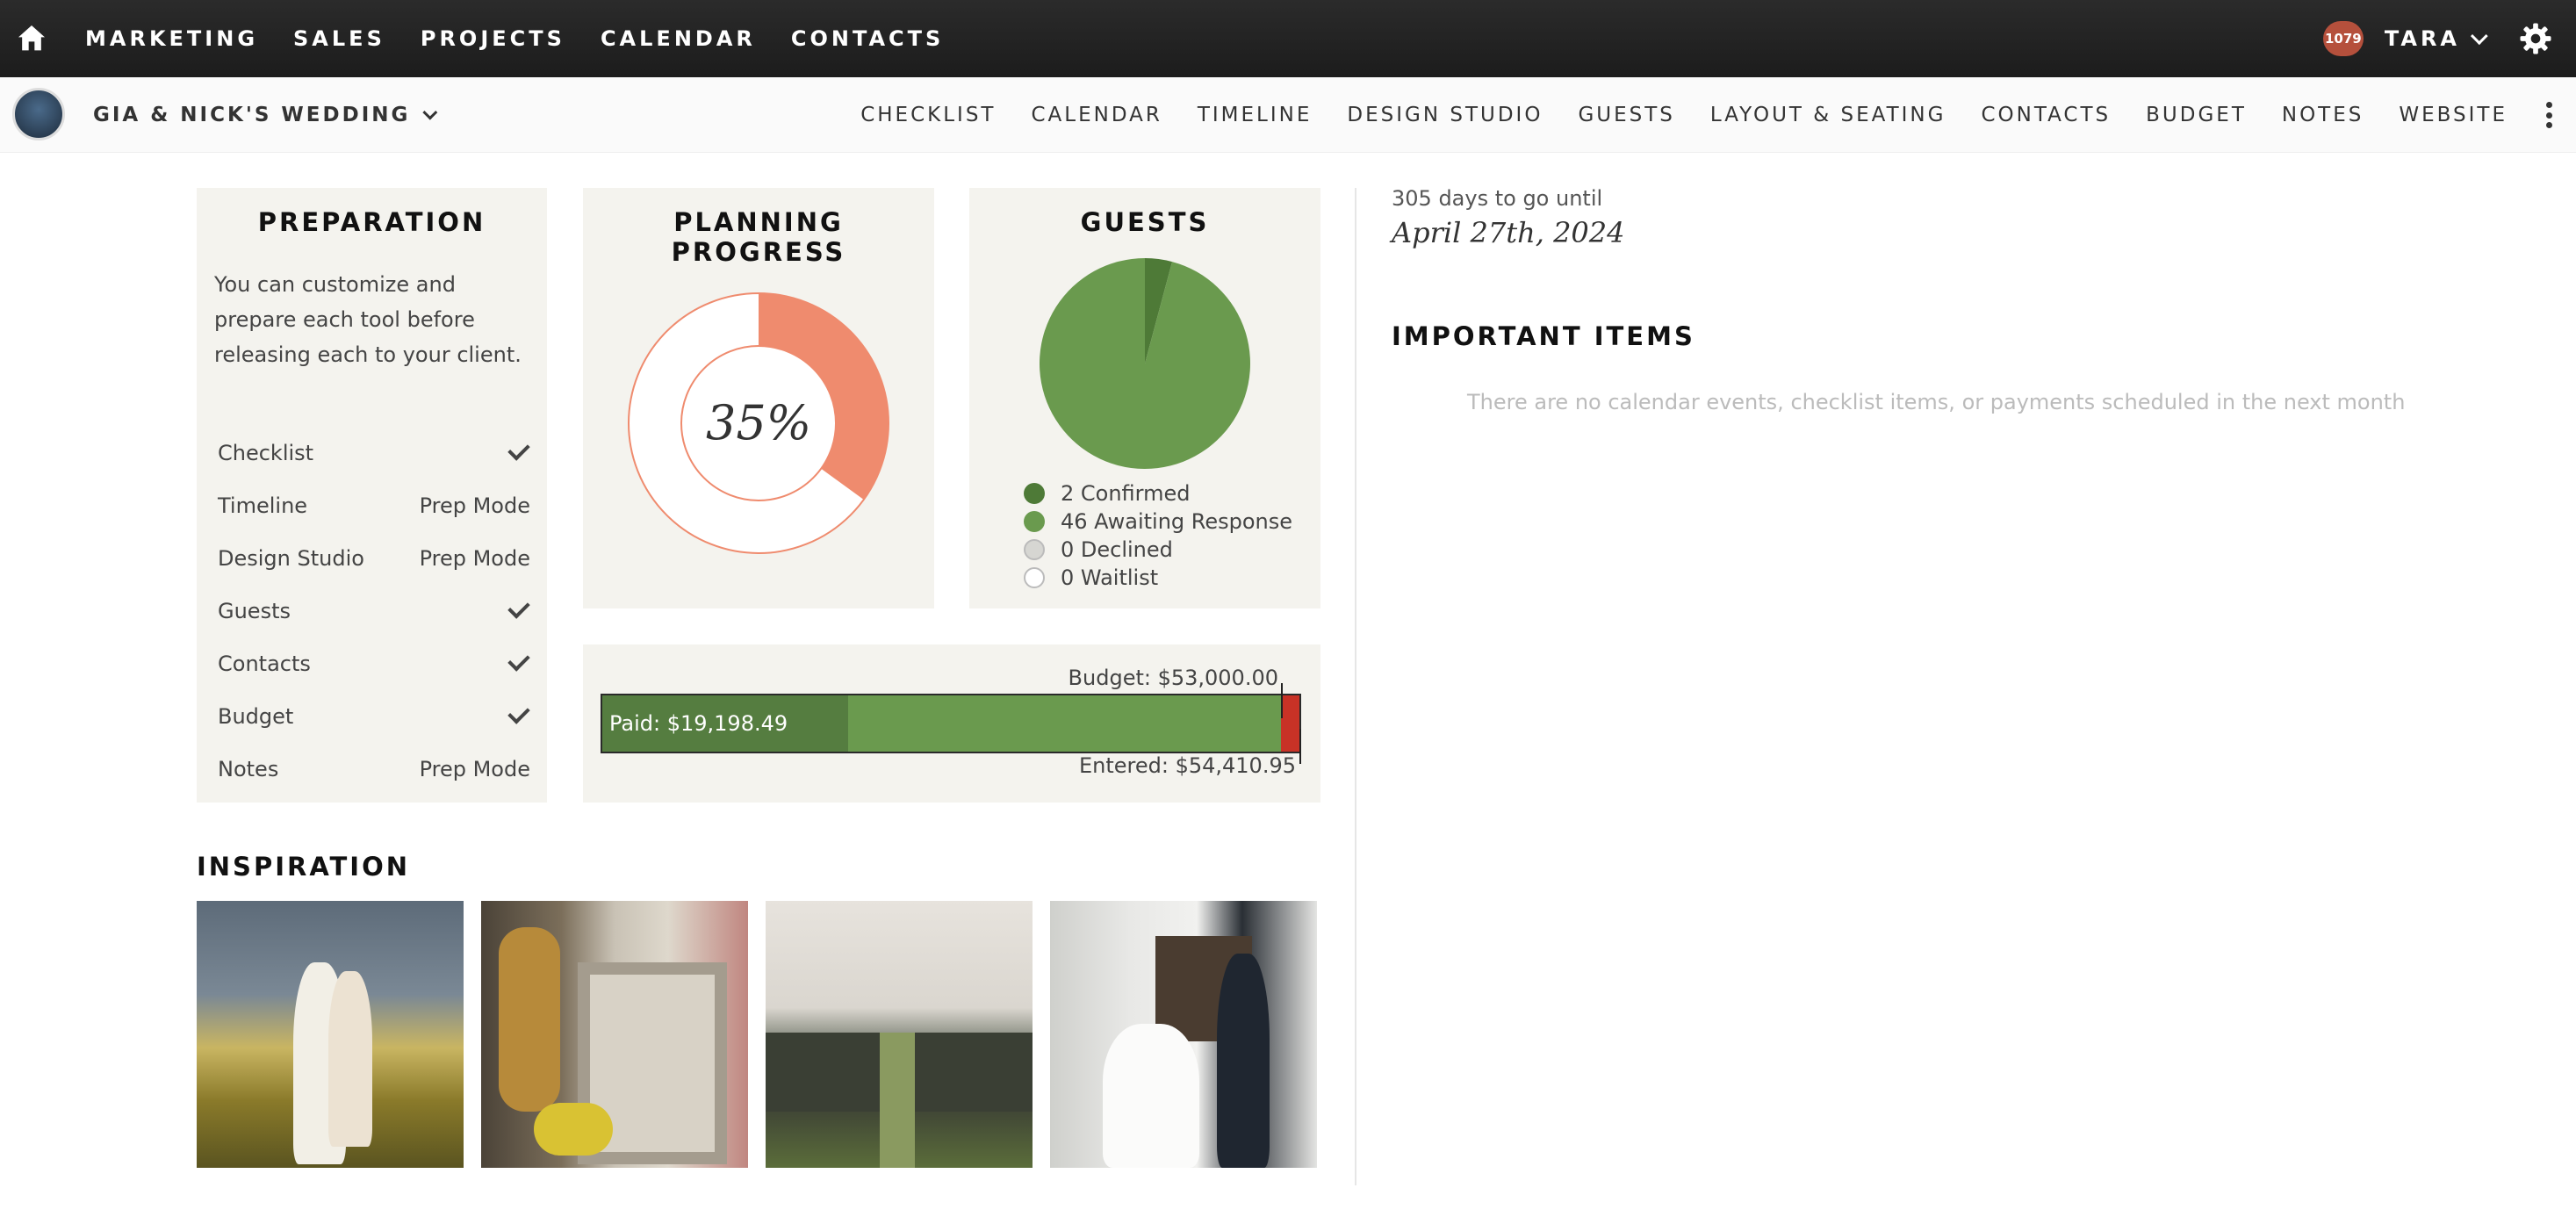 The image size is (2576, 1224). Describe the element at coordinates (374, 769) in the screenshot. I see `prep-row-notes: Notes Prep Mode` at that location.